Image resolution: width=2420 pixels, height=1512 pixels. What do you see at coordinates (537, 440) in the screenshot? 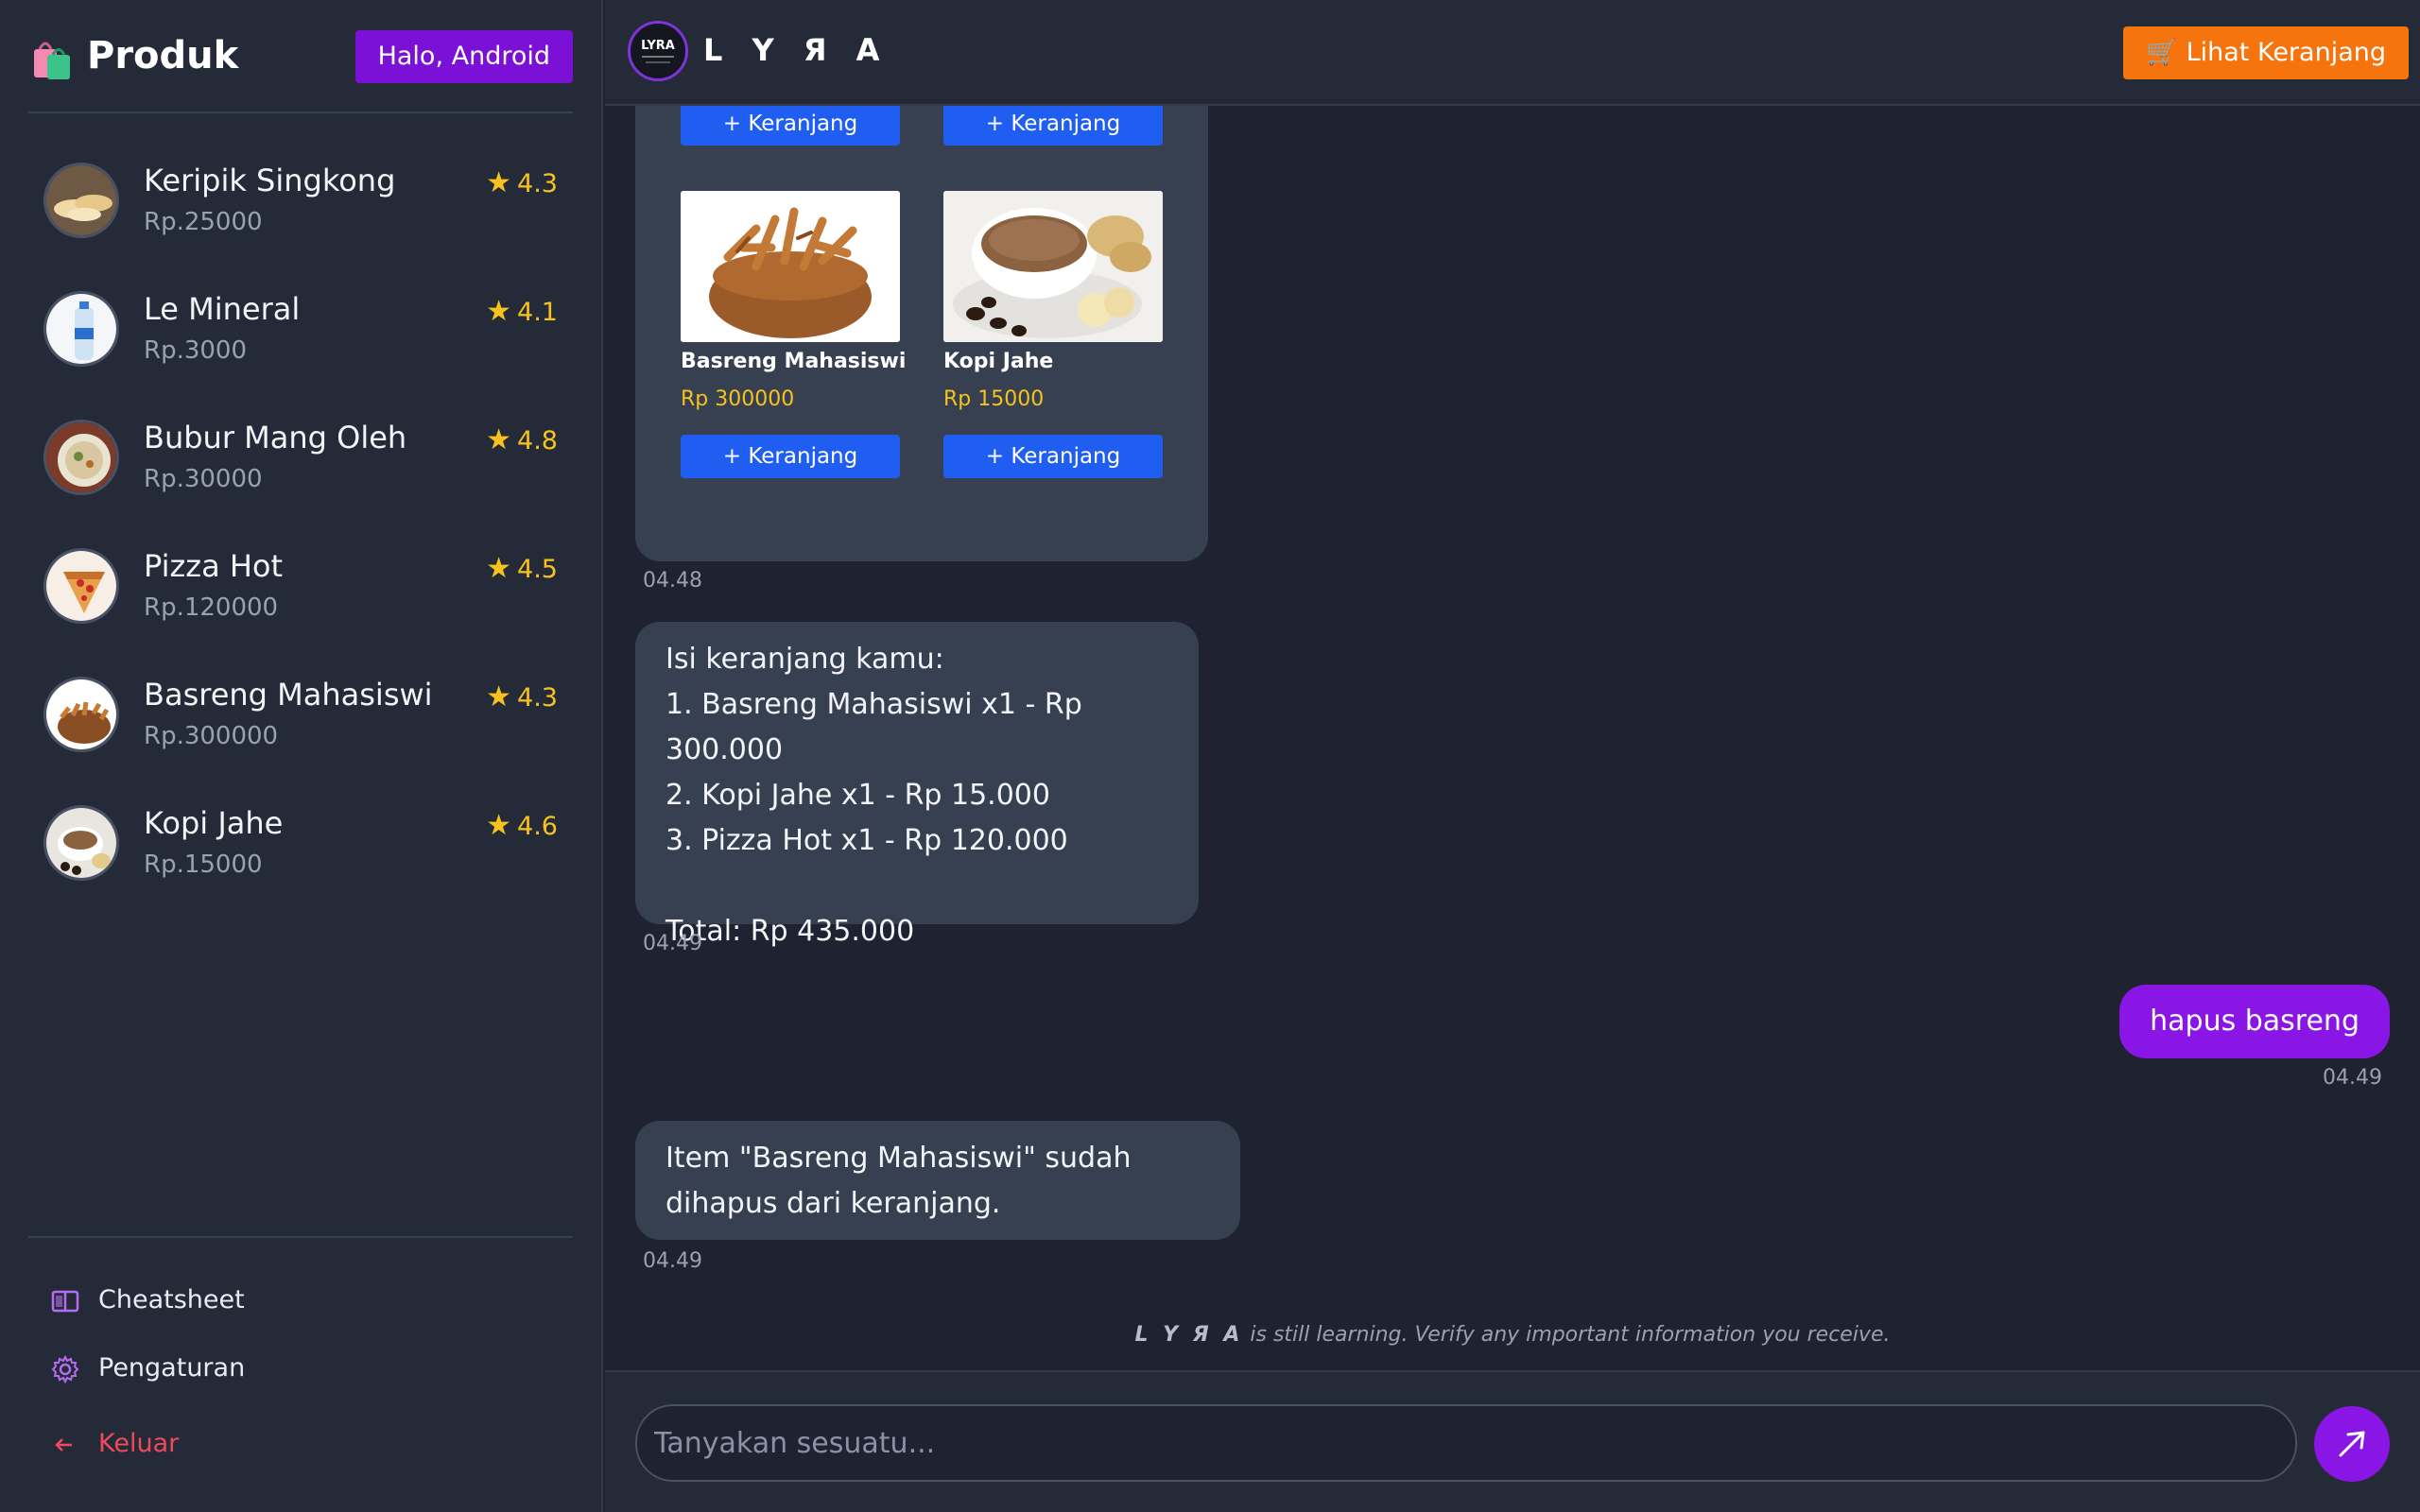
I see `rating-value: 4.8` at bounding box center [537, 440].